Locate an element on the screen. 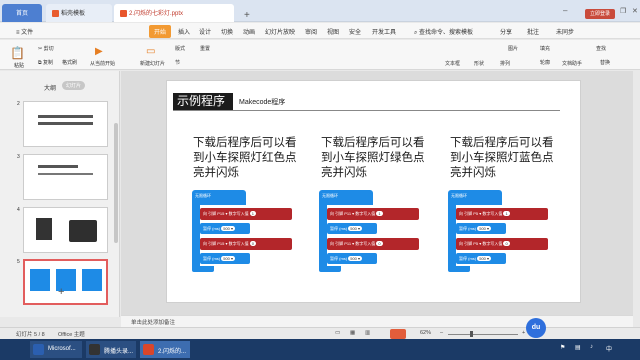 The image size is (640, 360). replace-button: 替换 is located at coordinates (605, 62).